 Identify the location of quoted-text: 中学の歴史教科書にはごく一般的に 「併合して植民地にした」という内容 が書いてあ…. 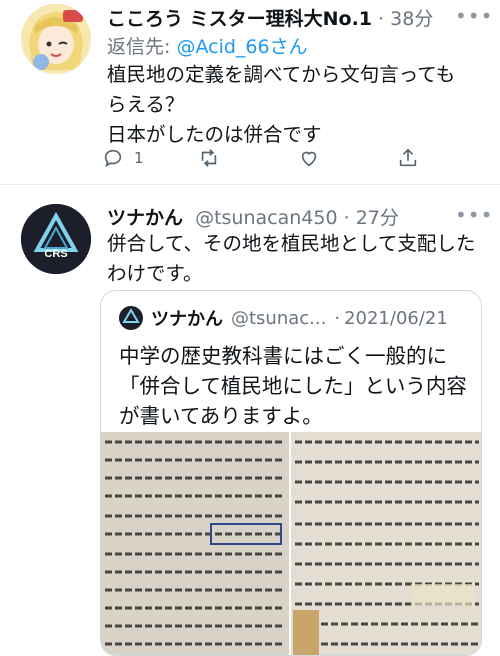
(294, 386).